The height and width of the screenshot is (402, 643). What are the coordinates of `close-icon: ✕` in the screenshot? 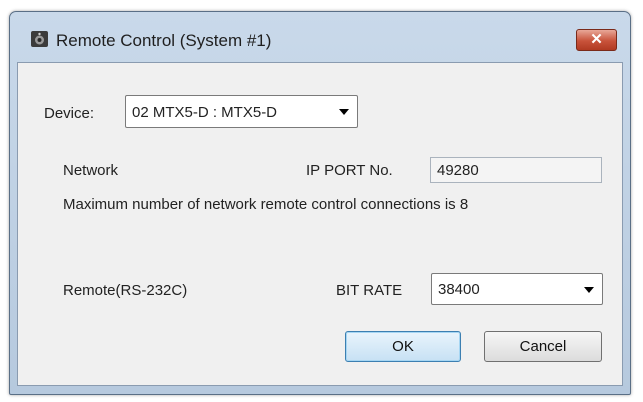 It's located at (596, 39).